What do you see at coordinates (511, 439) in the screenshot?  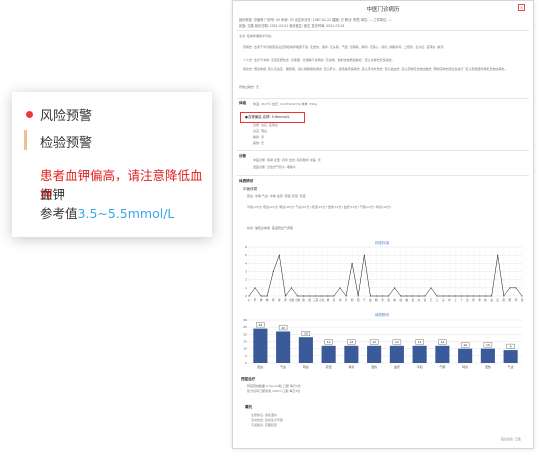 I see `doctor-signature: 医生签名: 王医` at bounding box center [511, 439].